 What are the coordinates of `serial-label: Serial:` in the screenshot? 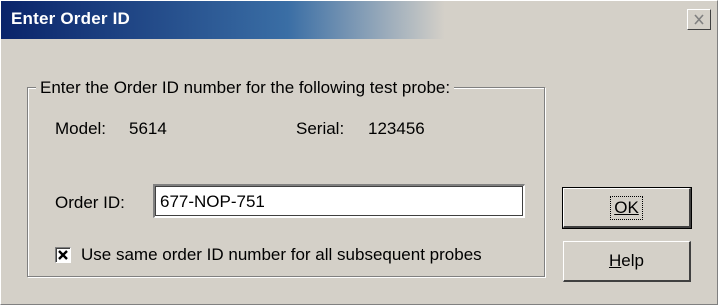 It's located at (320, 128).